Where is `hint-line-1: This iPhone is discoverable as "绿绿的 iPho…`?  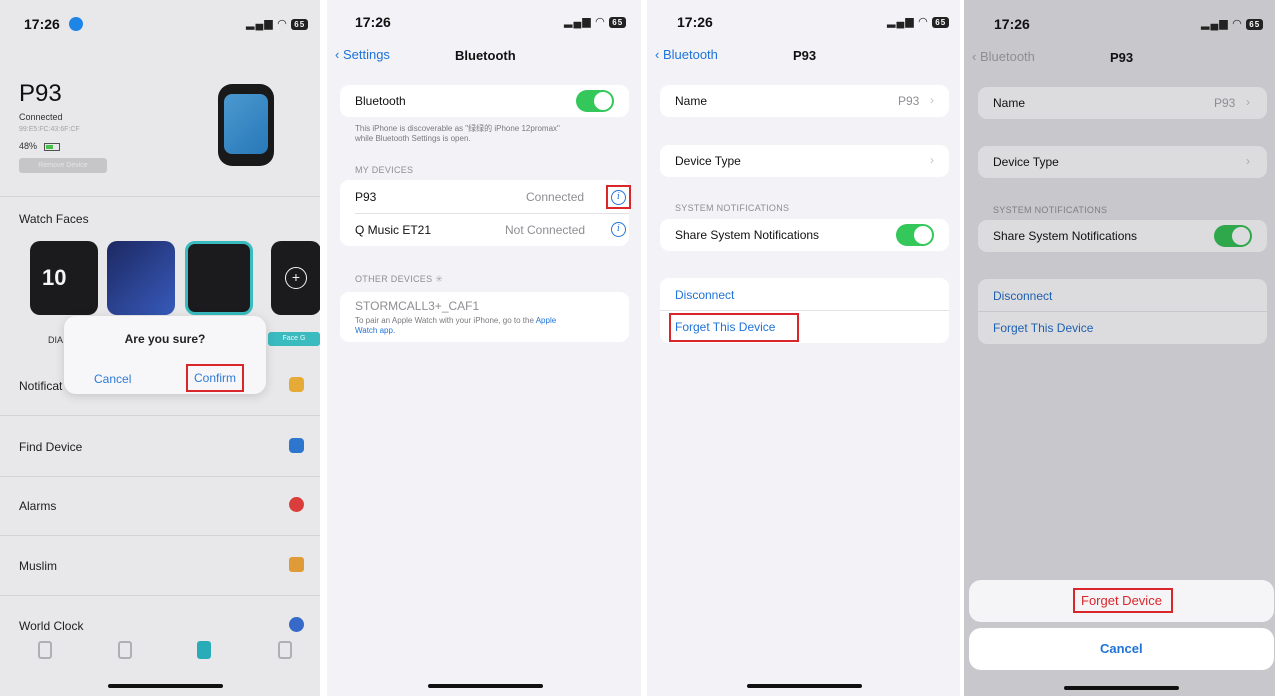
hint-line-1: This iPhone is discoverable as "绿绿的 iPho… is located at coordinates (457, 128).